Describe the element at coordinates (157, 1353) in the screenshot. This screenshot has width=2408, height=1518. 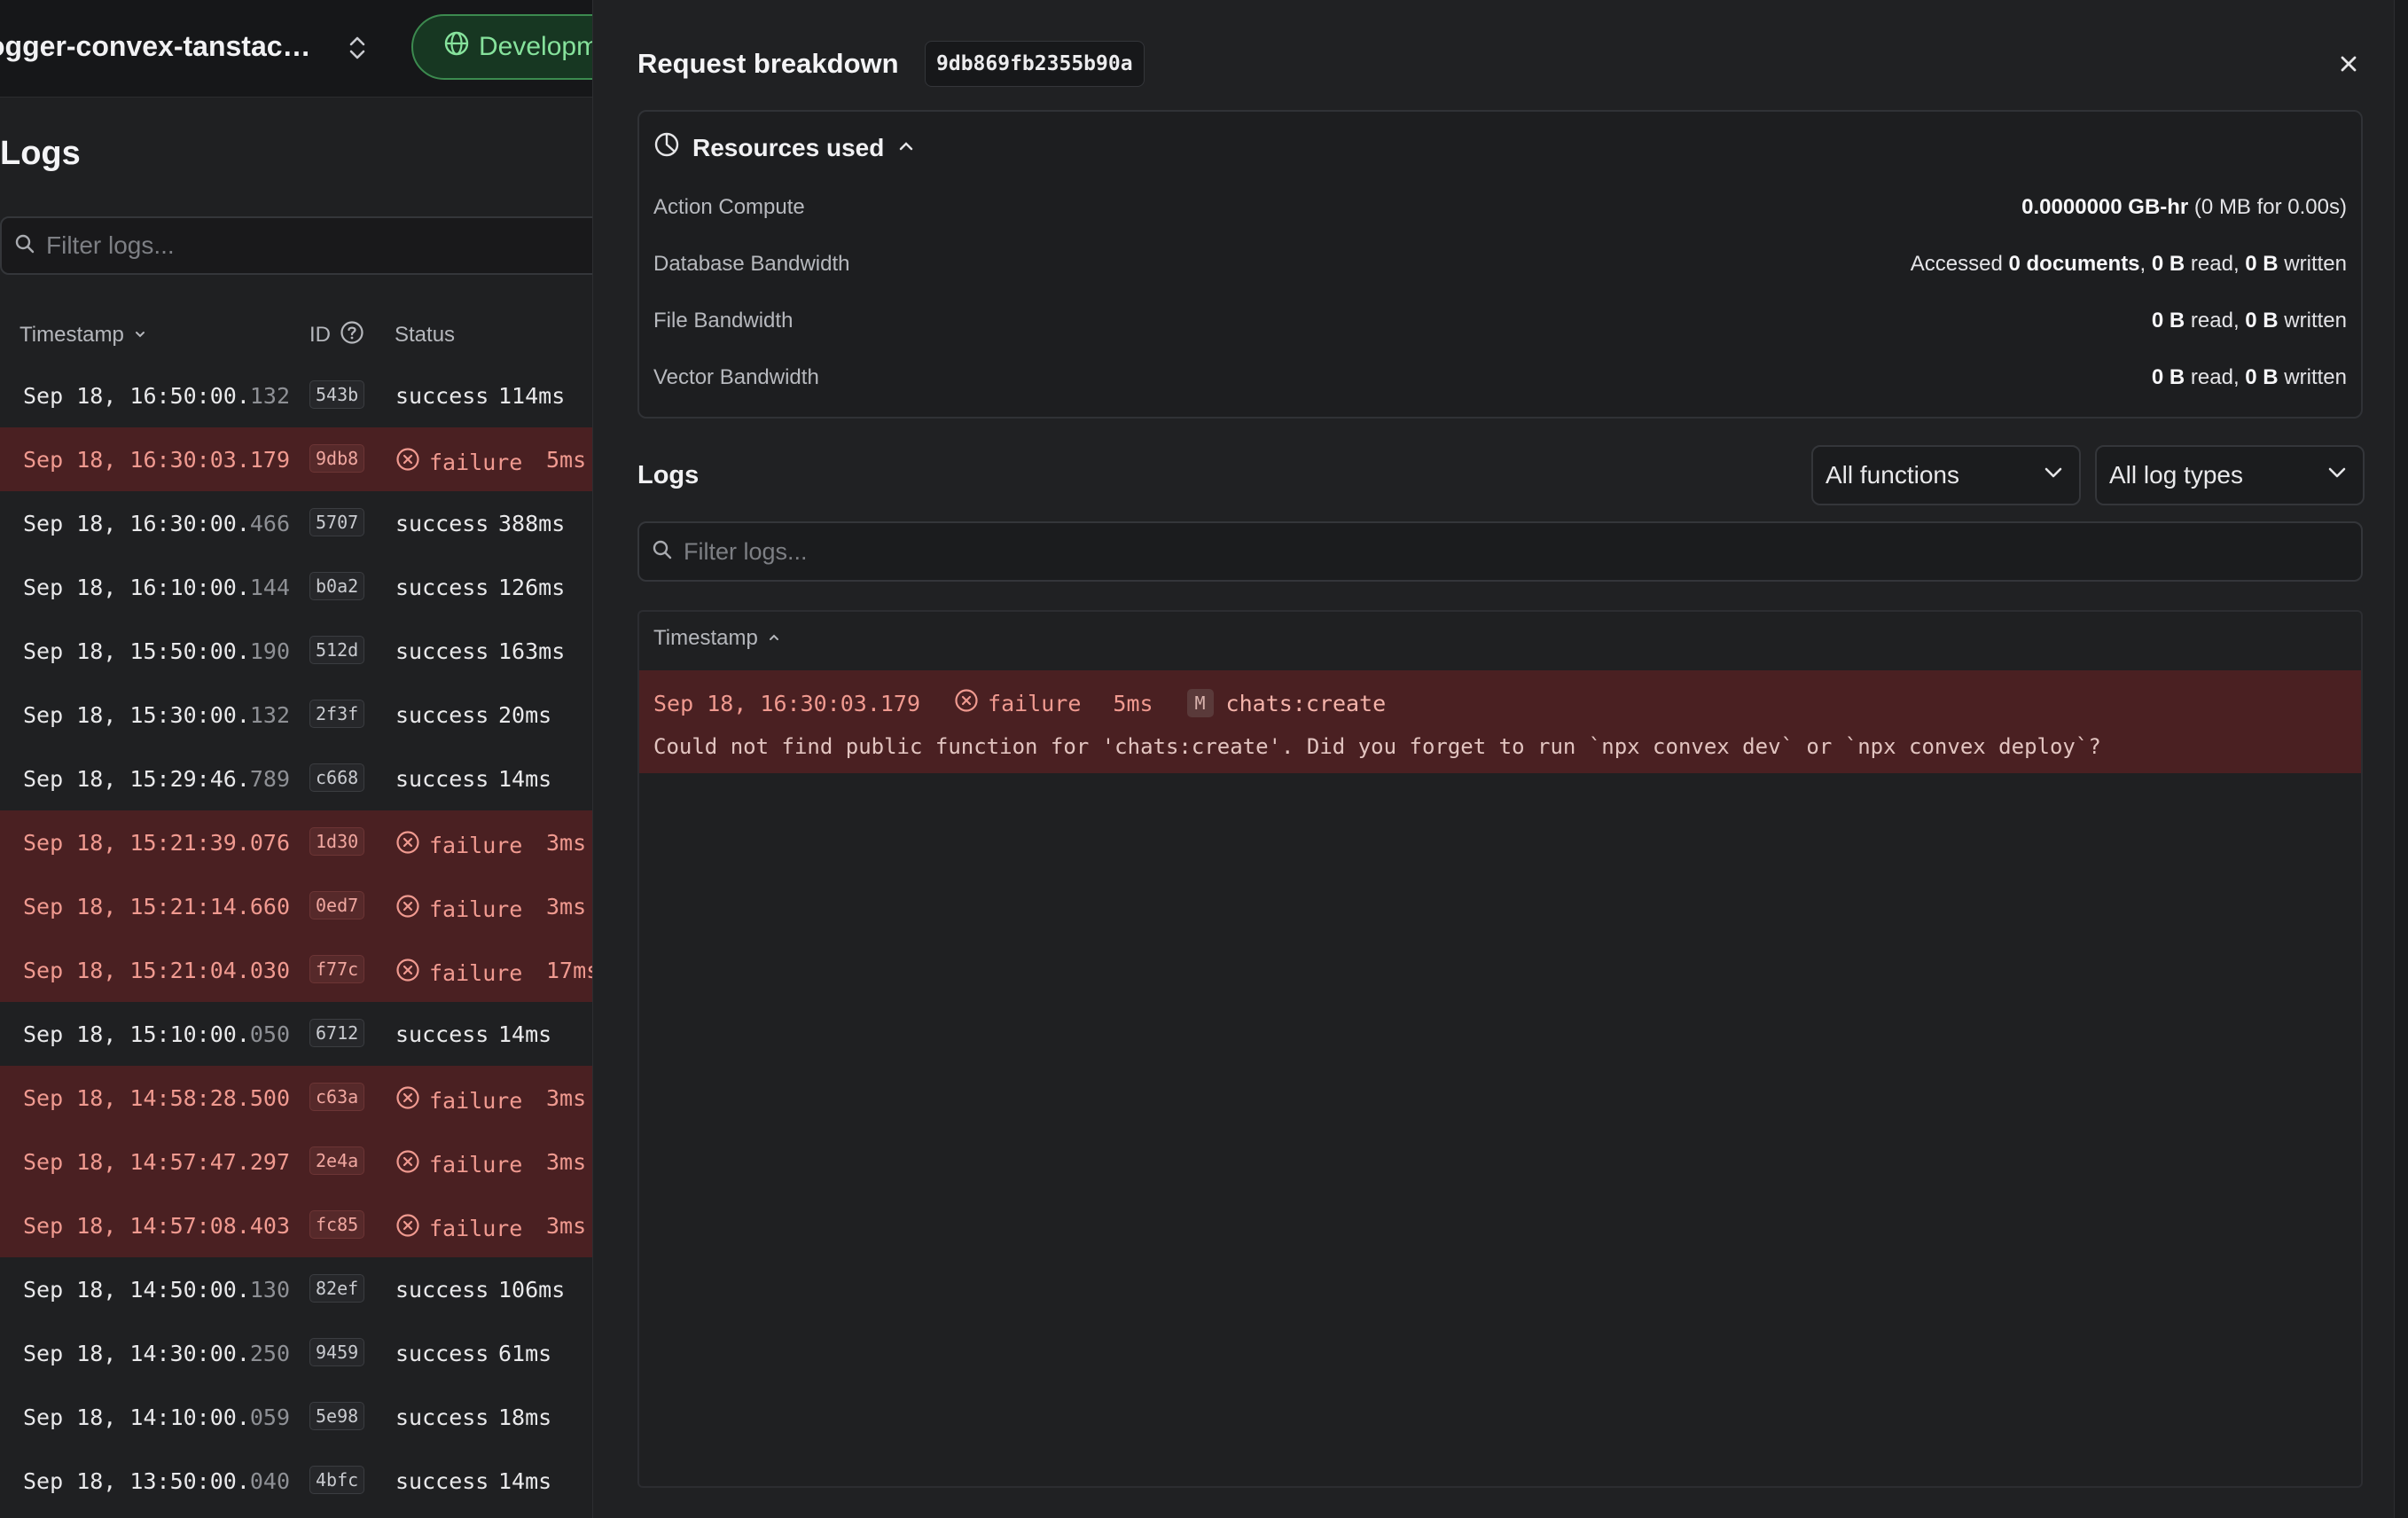
I see `log-row-timestamp: Sep 18, 14:30:00.250` at that location.